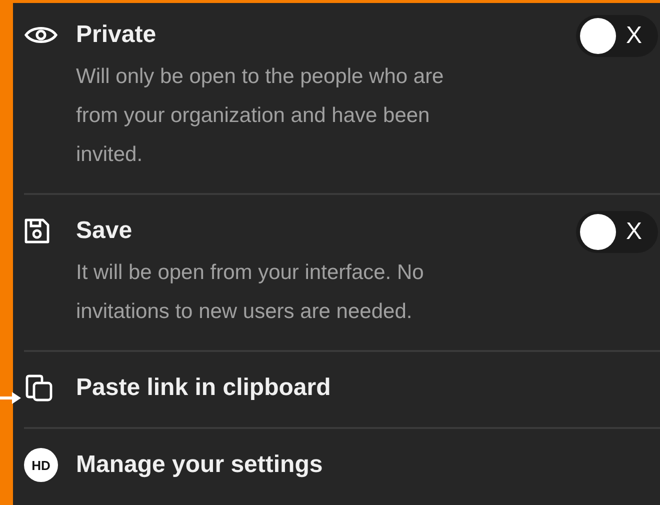 The width and height of the screenshot is (660, 505). What do you see at coordinates (39, 388) in the screenshot?
I see `copy-icon` at bounding box center [39, 388].